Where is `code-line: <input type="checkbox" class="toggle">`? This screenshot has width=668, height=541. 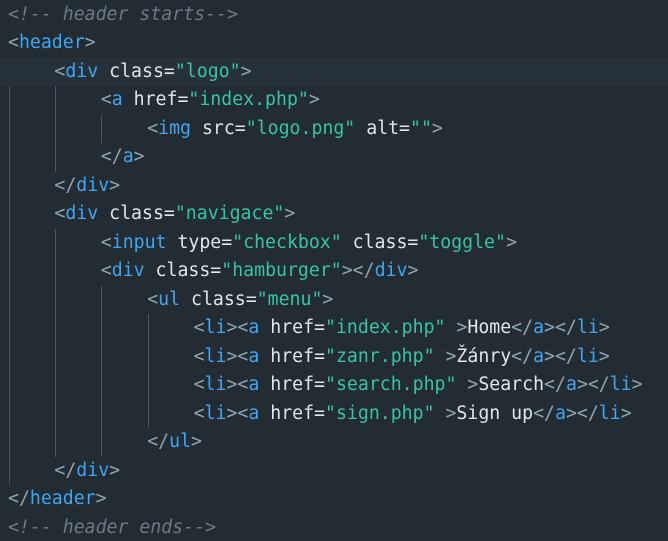 code-line: <input type="checkbox" class="toggle"> is located at coordinates (334, 243).